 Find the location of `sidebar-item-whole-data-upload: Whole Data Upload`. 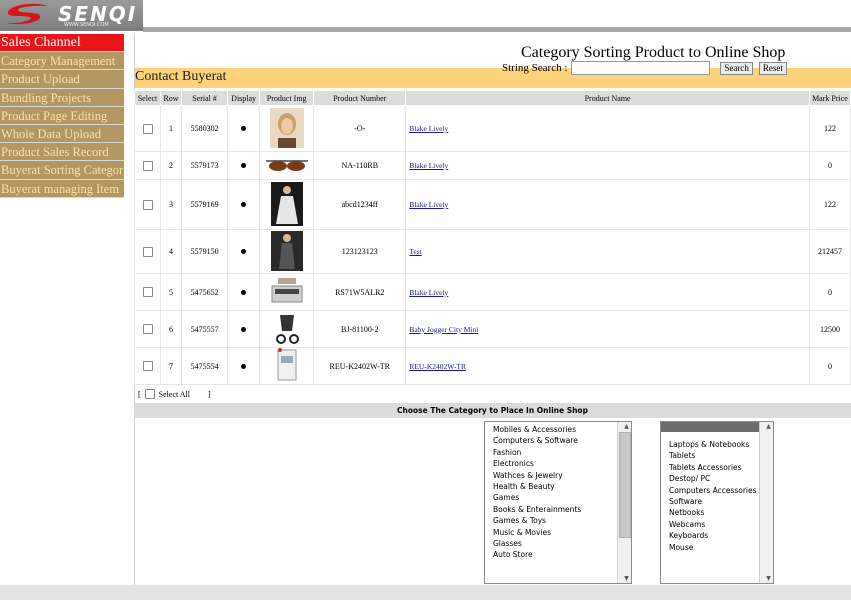

sidebar-item-whole-data-upload: Whole Data Upload is located at coordinates (62, 134).